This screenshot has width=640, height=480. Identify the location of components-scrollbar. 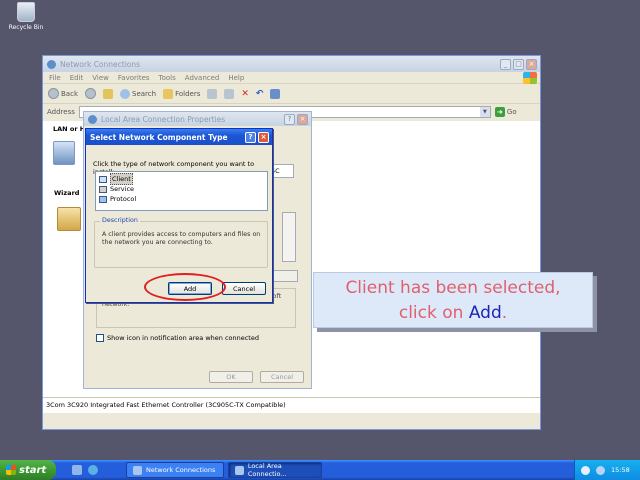
(289, 237).